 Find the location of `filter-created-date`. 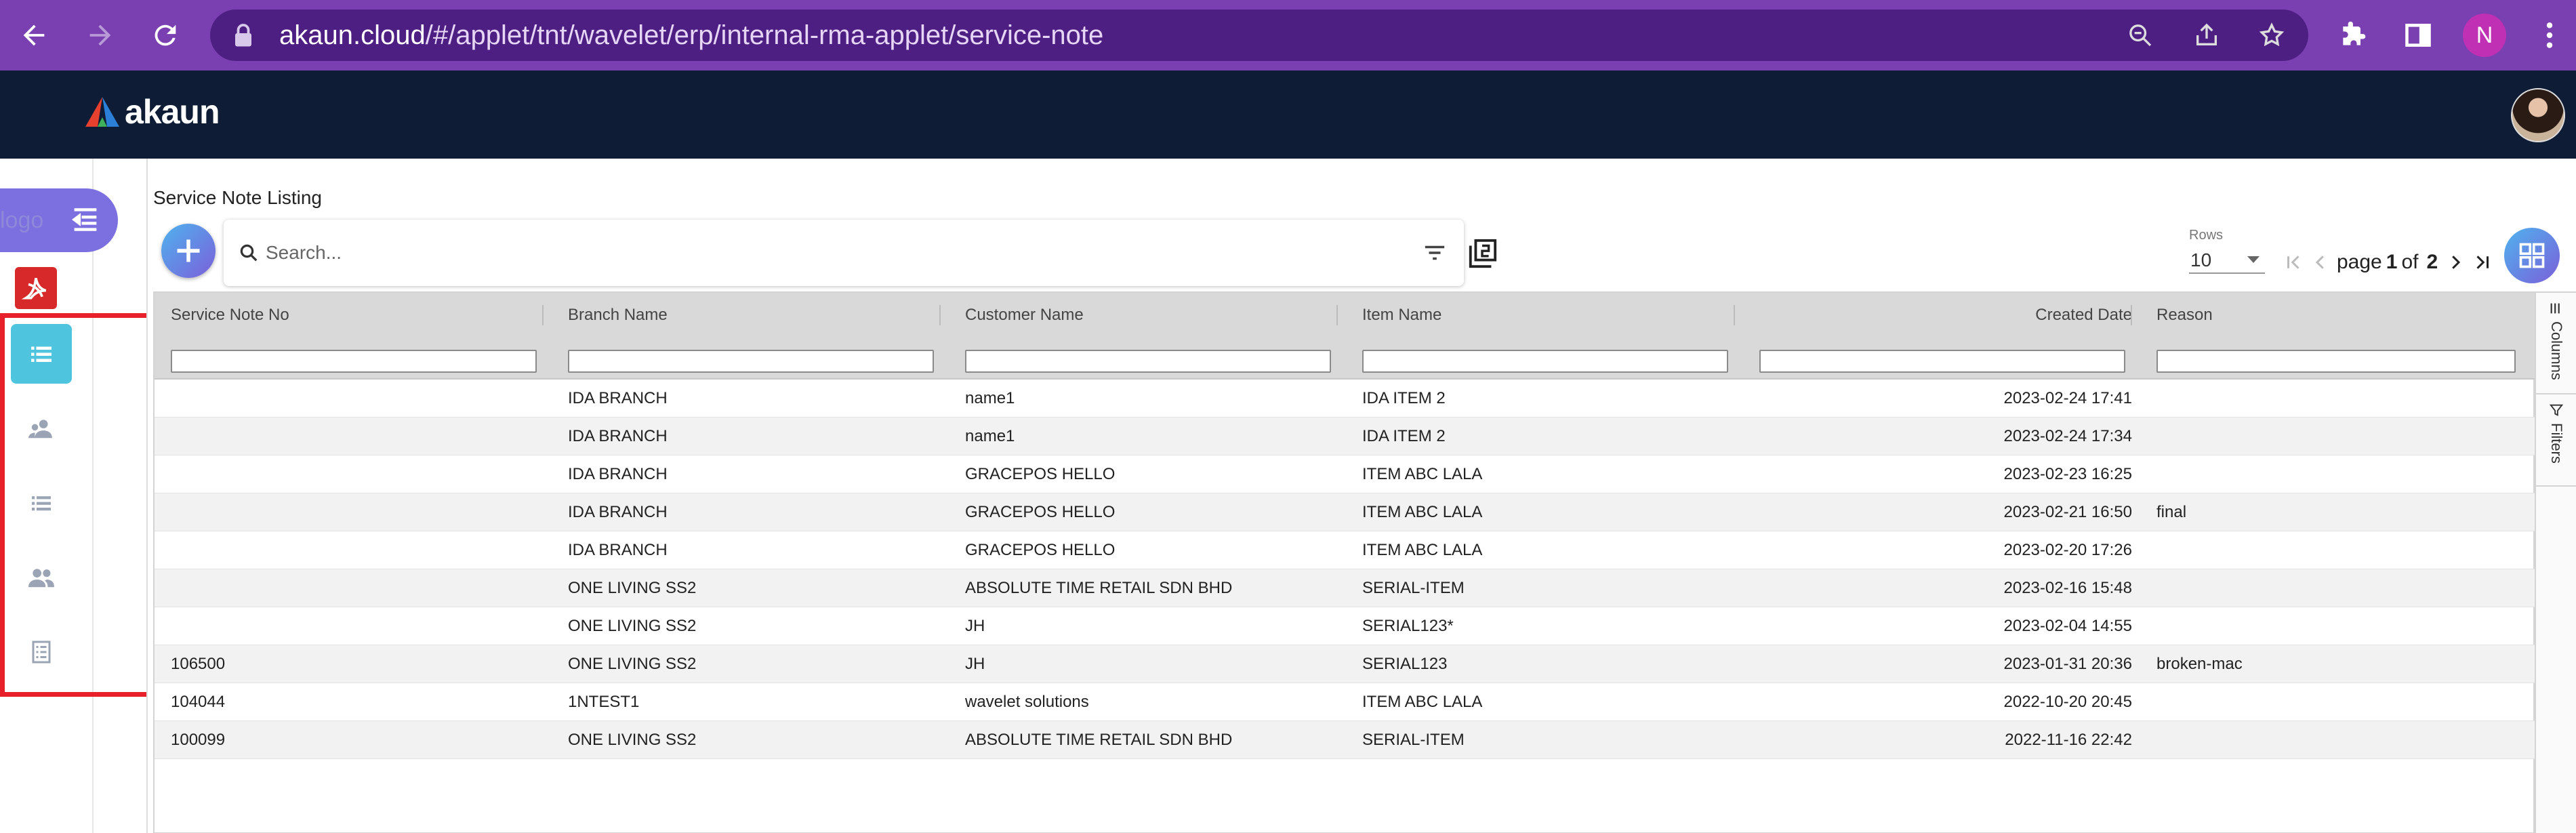

filter-created-date is located at coordinates (1942, 361).